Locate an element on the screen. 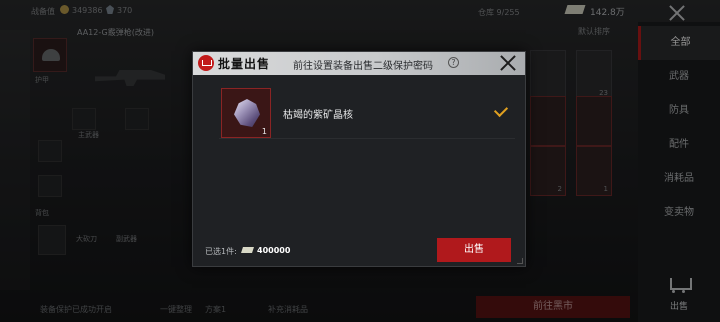 The width and height of the screenshot is (720, 322). sell-item-row: 1 枯竭的紫矿晶核 is located at coordinates (367, 113).